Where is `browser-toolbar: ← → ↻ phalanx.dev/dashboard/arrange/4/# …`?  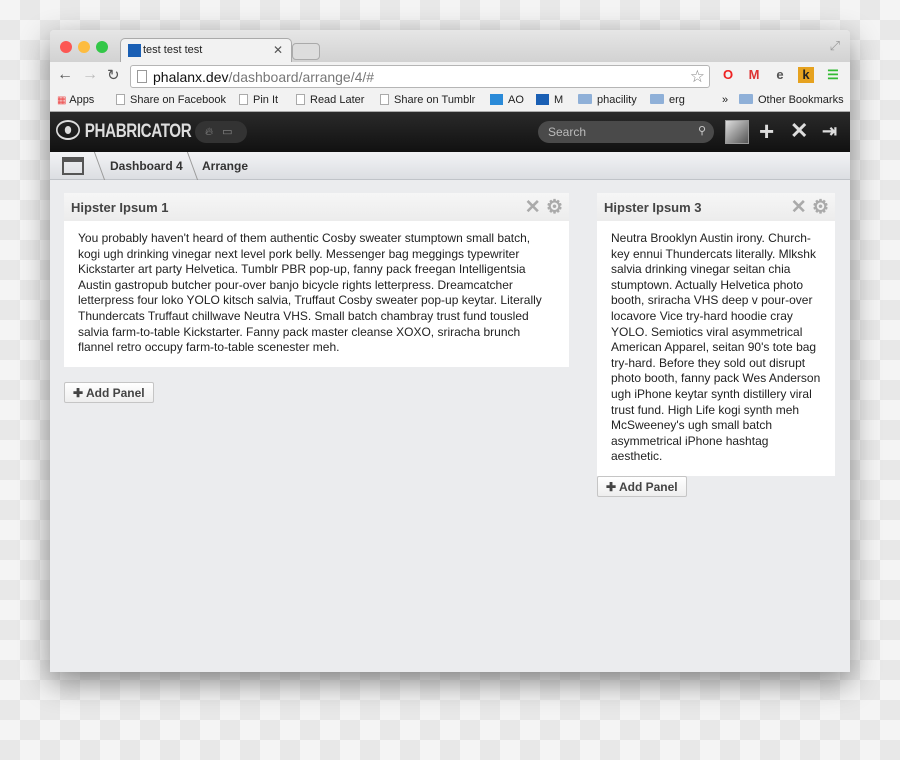
browser-toolbar: ← → ↻ phalanx.dev/dashboard/arrange/4/# … is located at coordinates (450, 76).